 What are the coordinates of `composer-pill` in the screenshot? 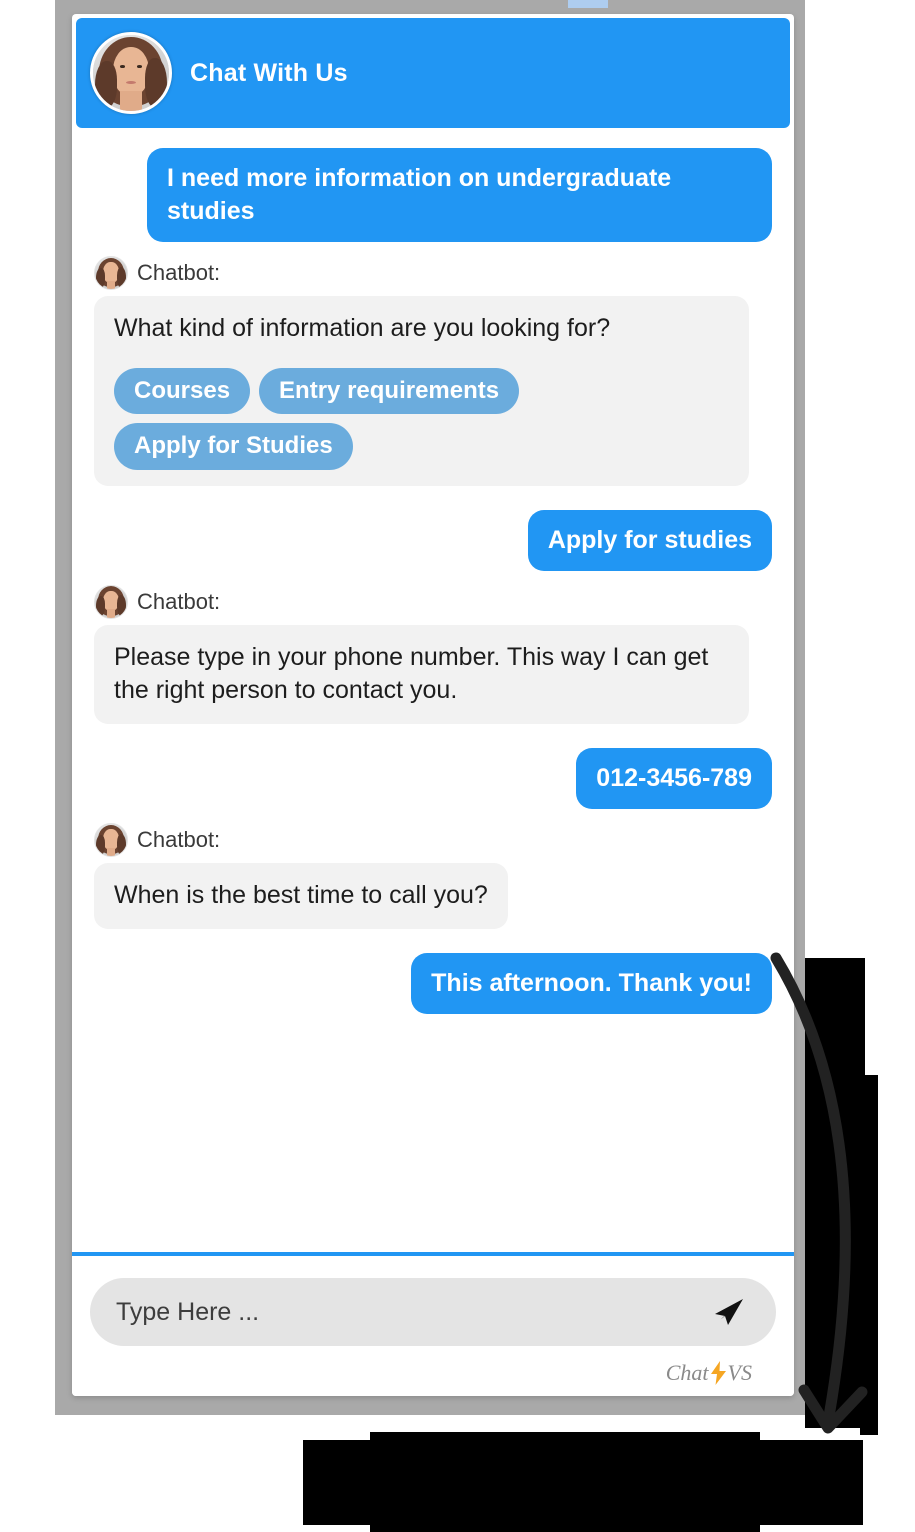 It's located at (433, 1312).